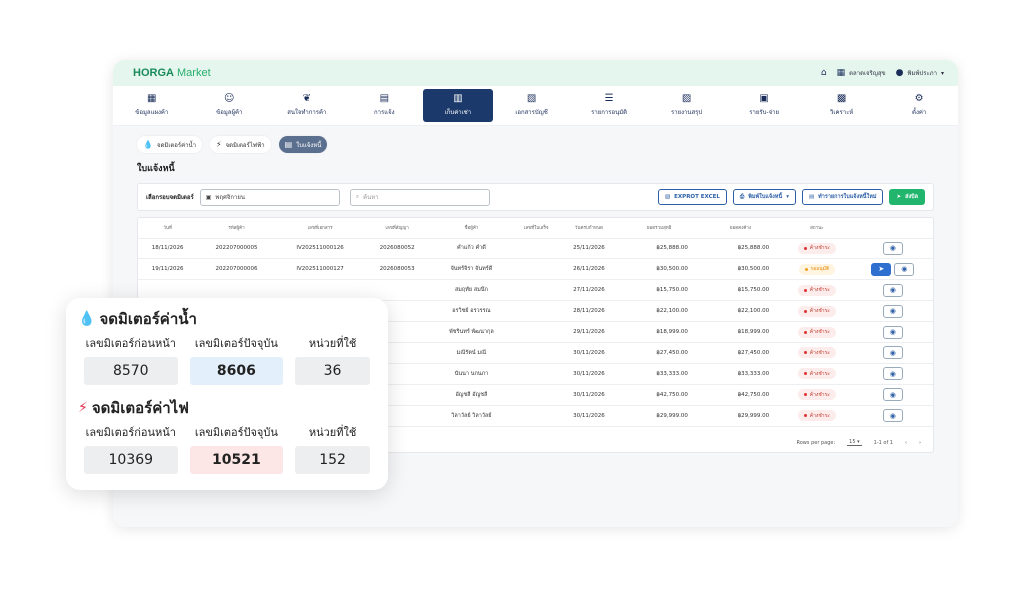 The height and width of the screenshot is (589, 1024). I want to click on menu-item-2: ❦ สนใจทำการค้า, so click(307, 105).